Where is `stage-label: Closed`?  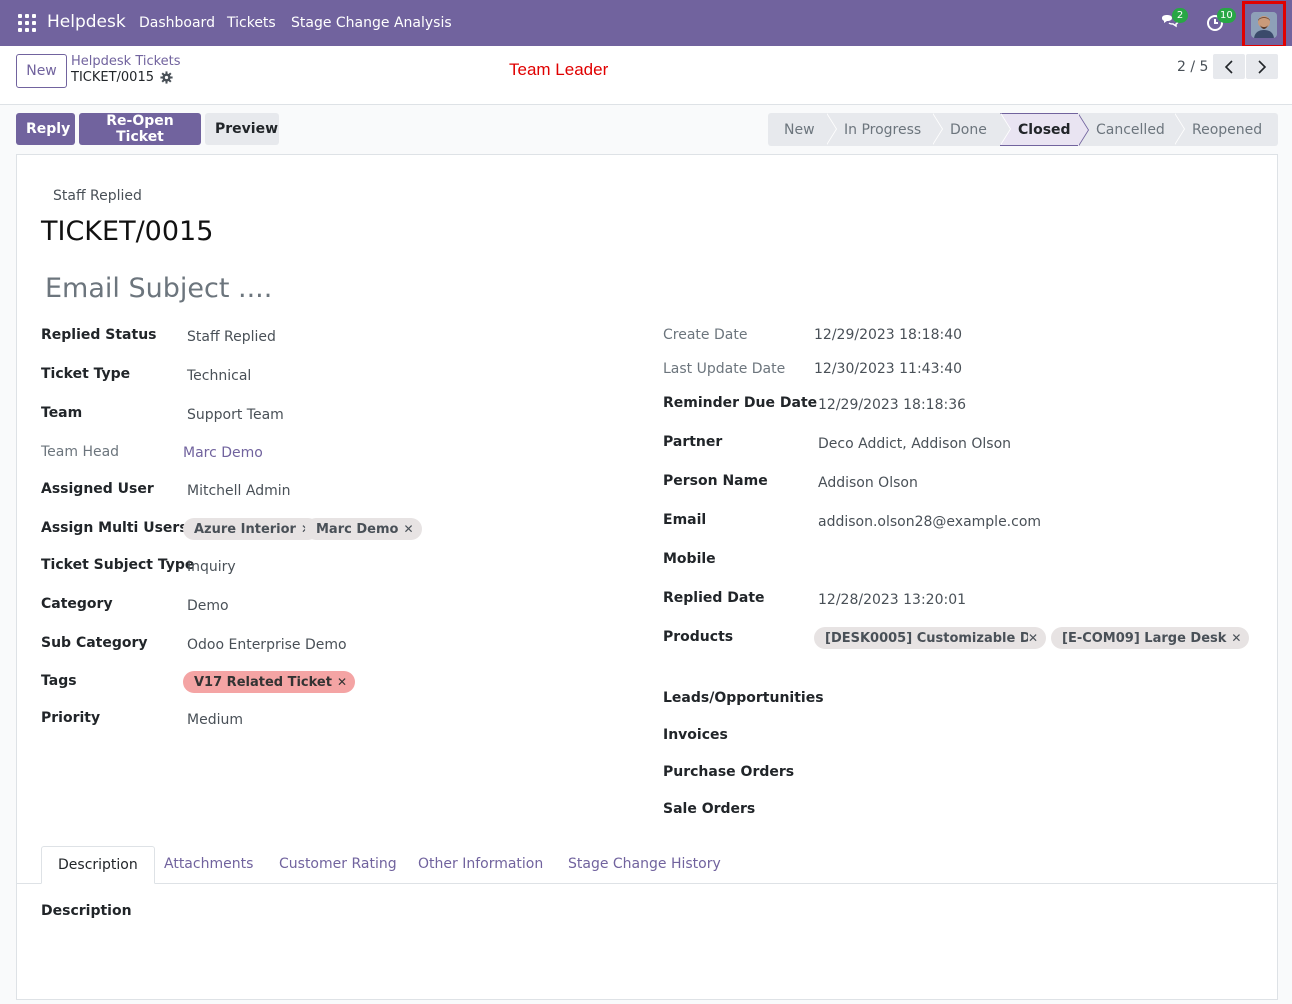
stage-label: Closed is located at coordinates (1044, 129).